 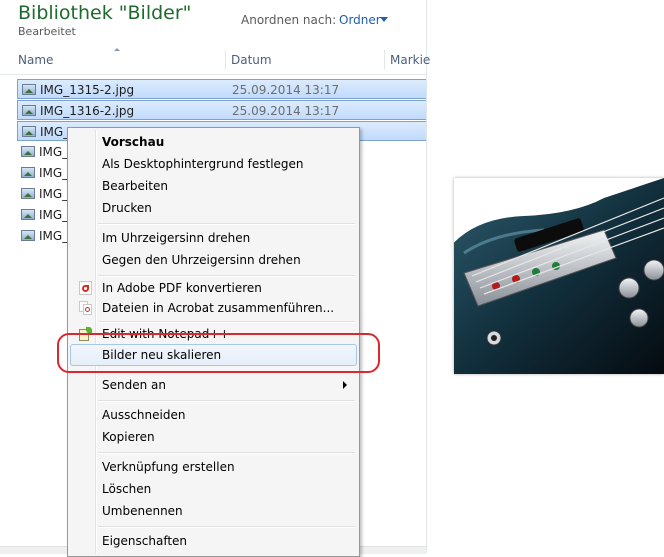 I want to click on menu-item-label: Bearbeiten, so click(x=135, y=186).